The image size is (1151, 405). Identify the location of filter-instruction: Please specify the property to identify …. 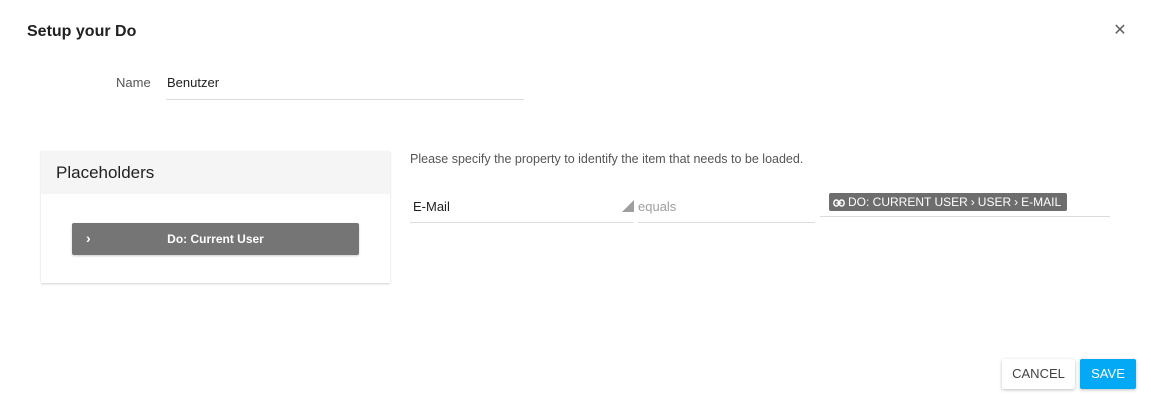
(607, 159).